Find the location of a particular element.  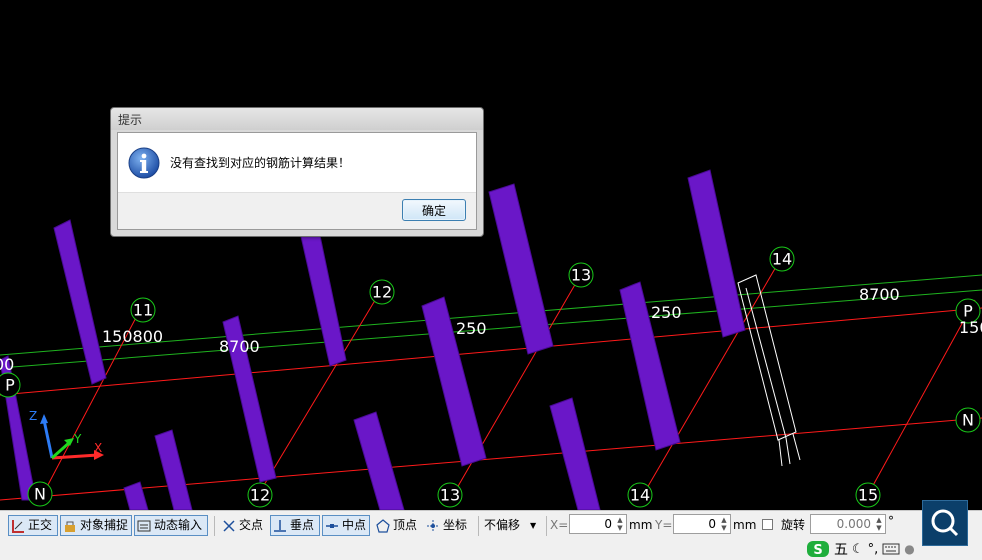

ime-toolbar: S 五 ☾ °, ● is located at coordinates (860, 549).